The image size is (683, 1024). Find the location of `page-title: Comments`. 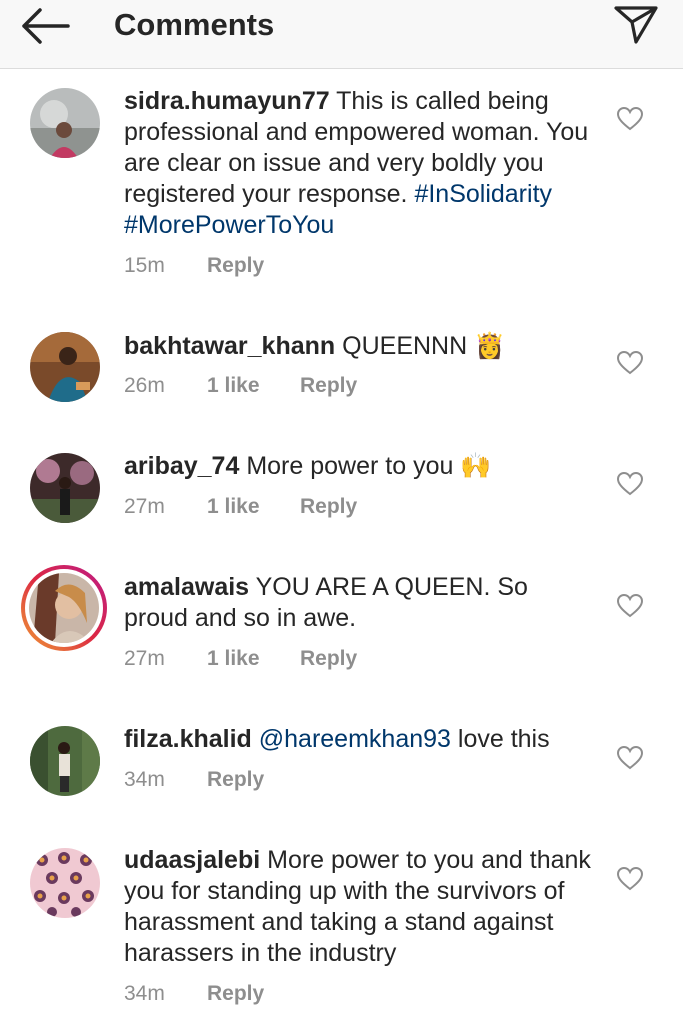

page-title: Comments is located at coordinates (194, 24).